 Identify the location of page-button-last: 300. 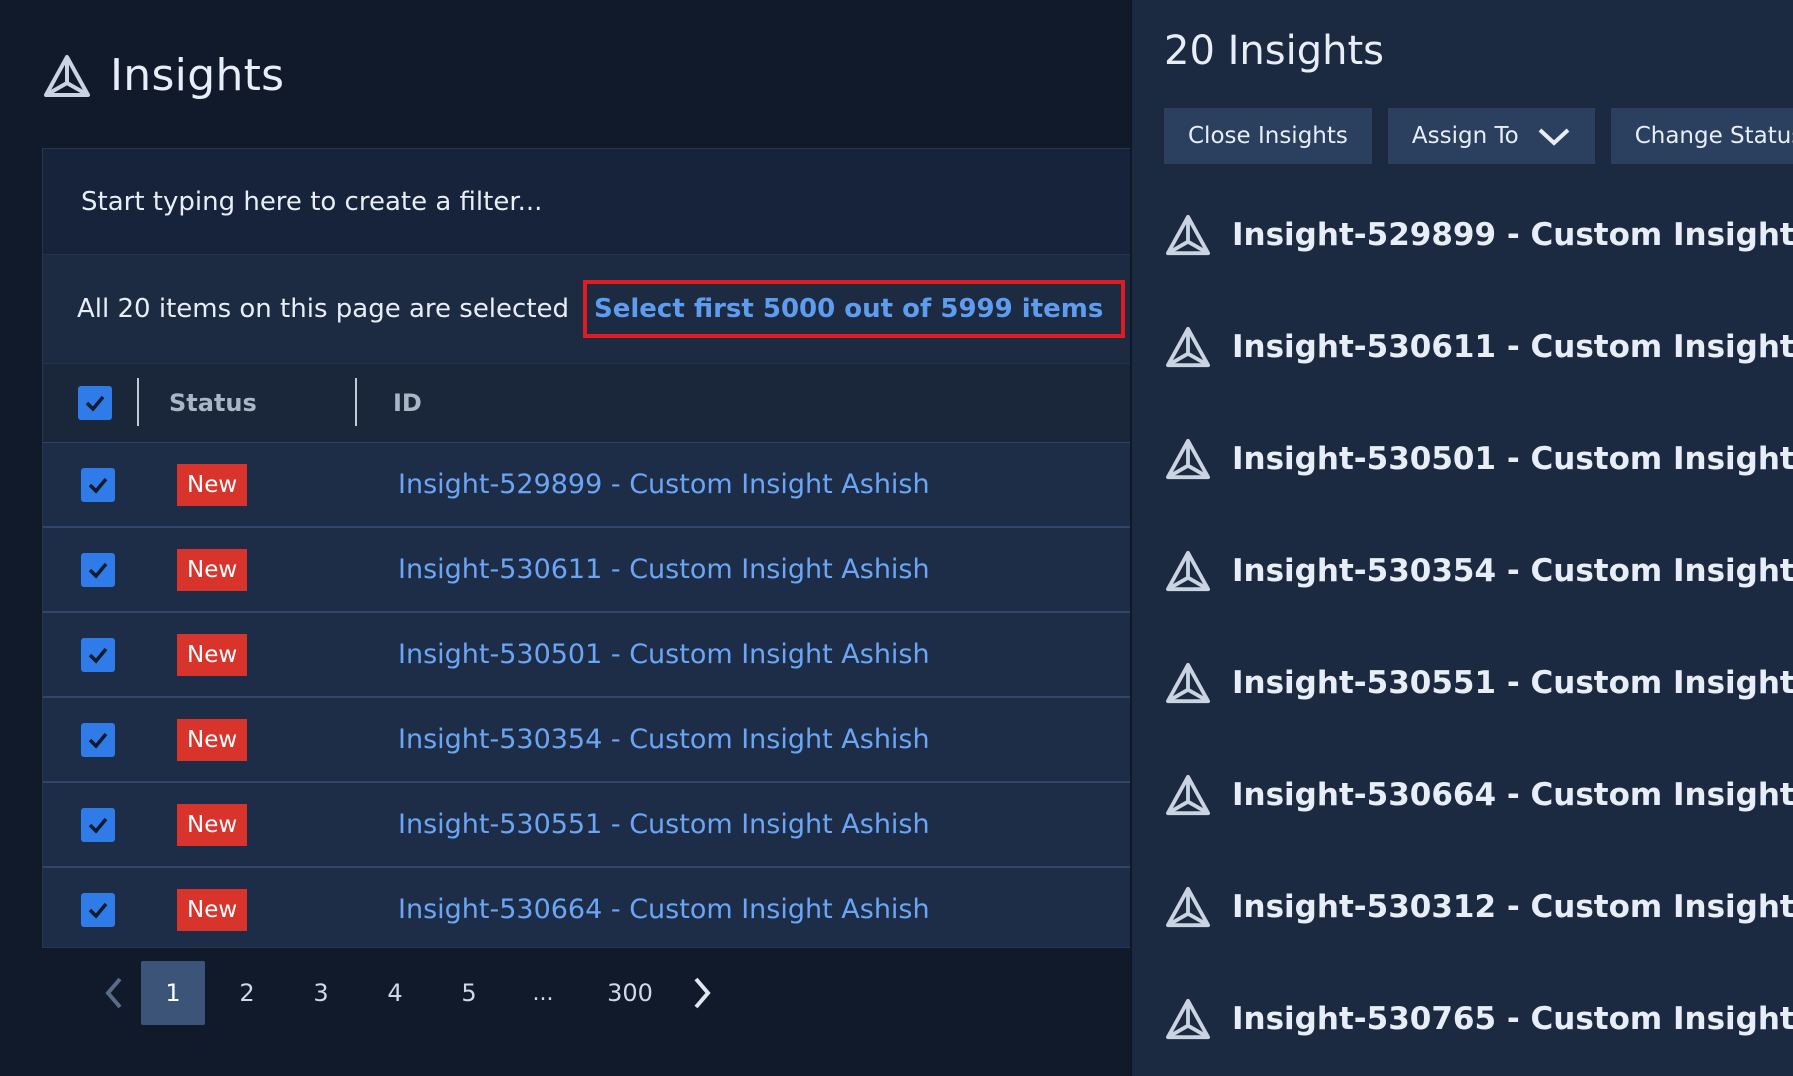
(630, 993).